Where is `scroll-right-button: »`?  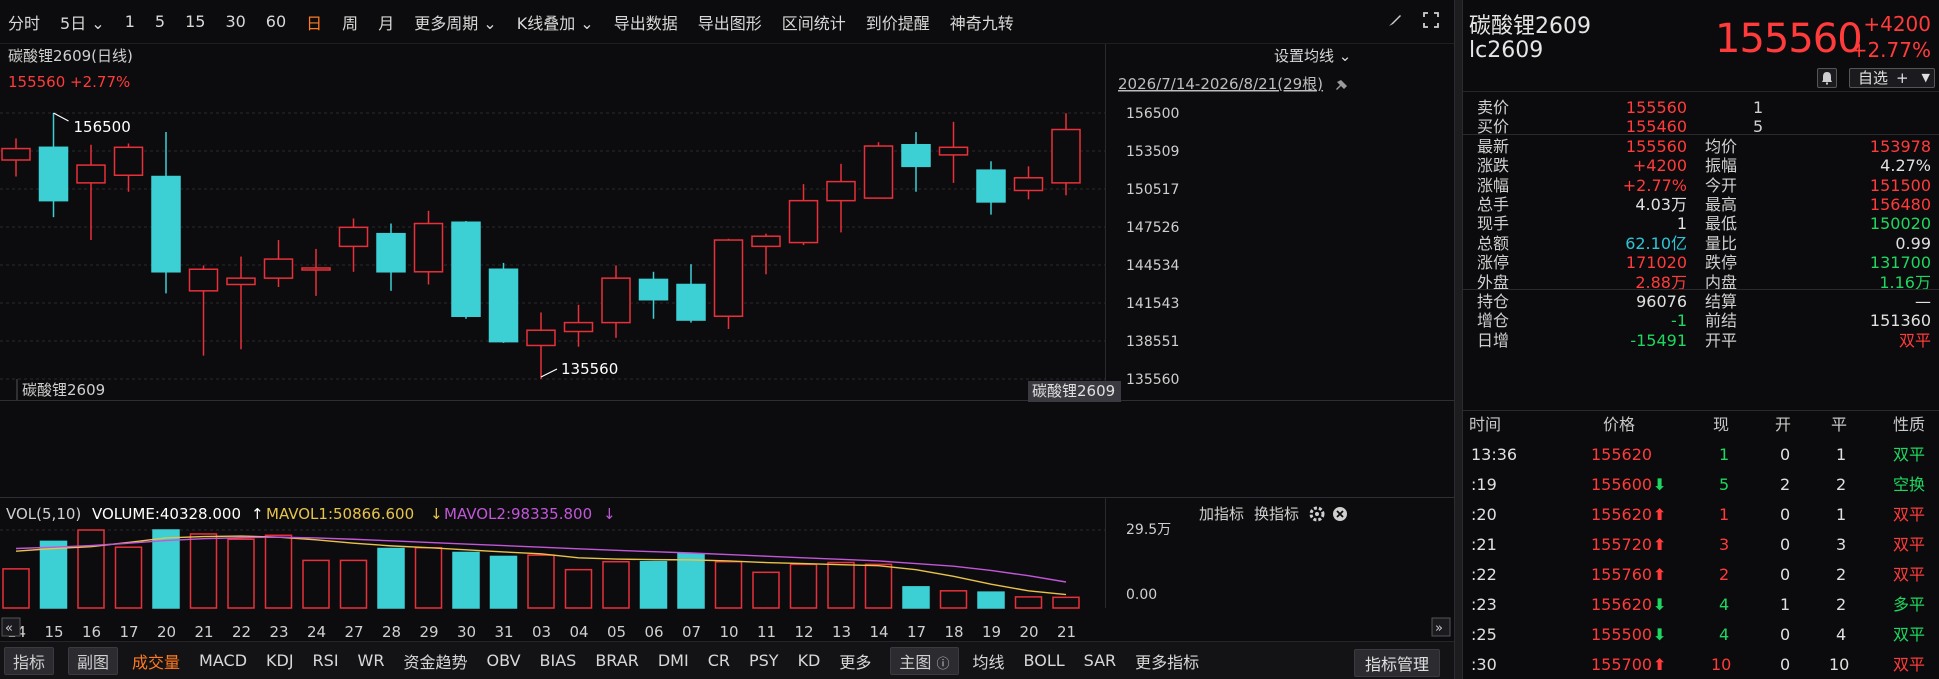 scroll-right-button: » is located at coordinates (1441, 627).